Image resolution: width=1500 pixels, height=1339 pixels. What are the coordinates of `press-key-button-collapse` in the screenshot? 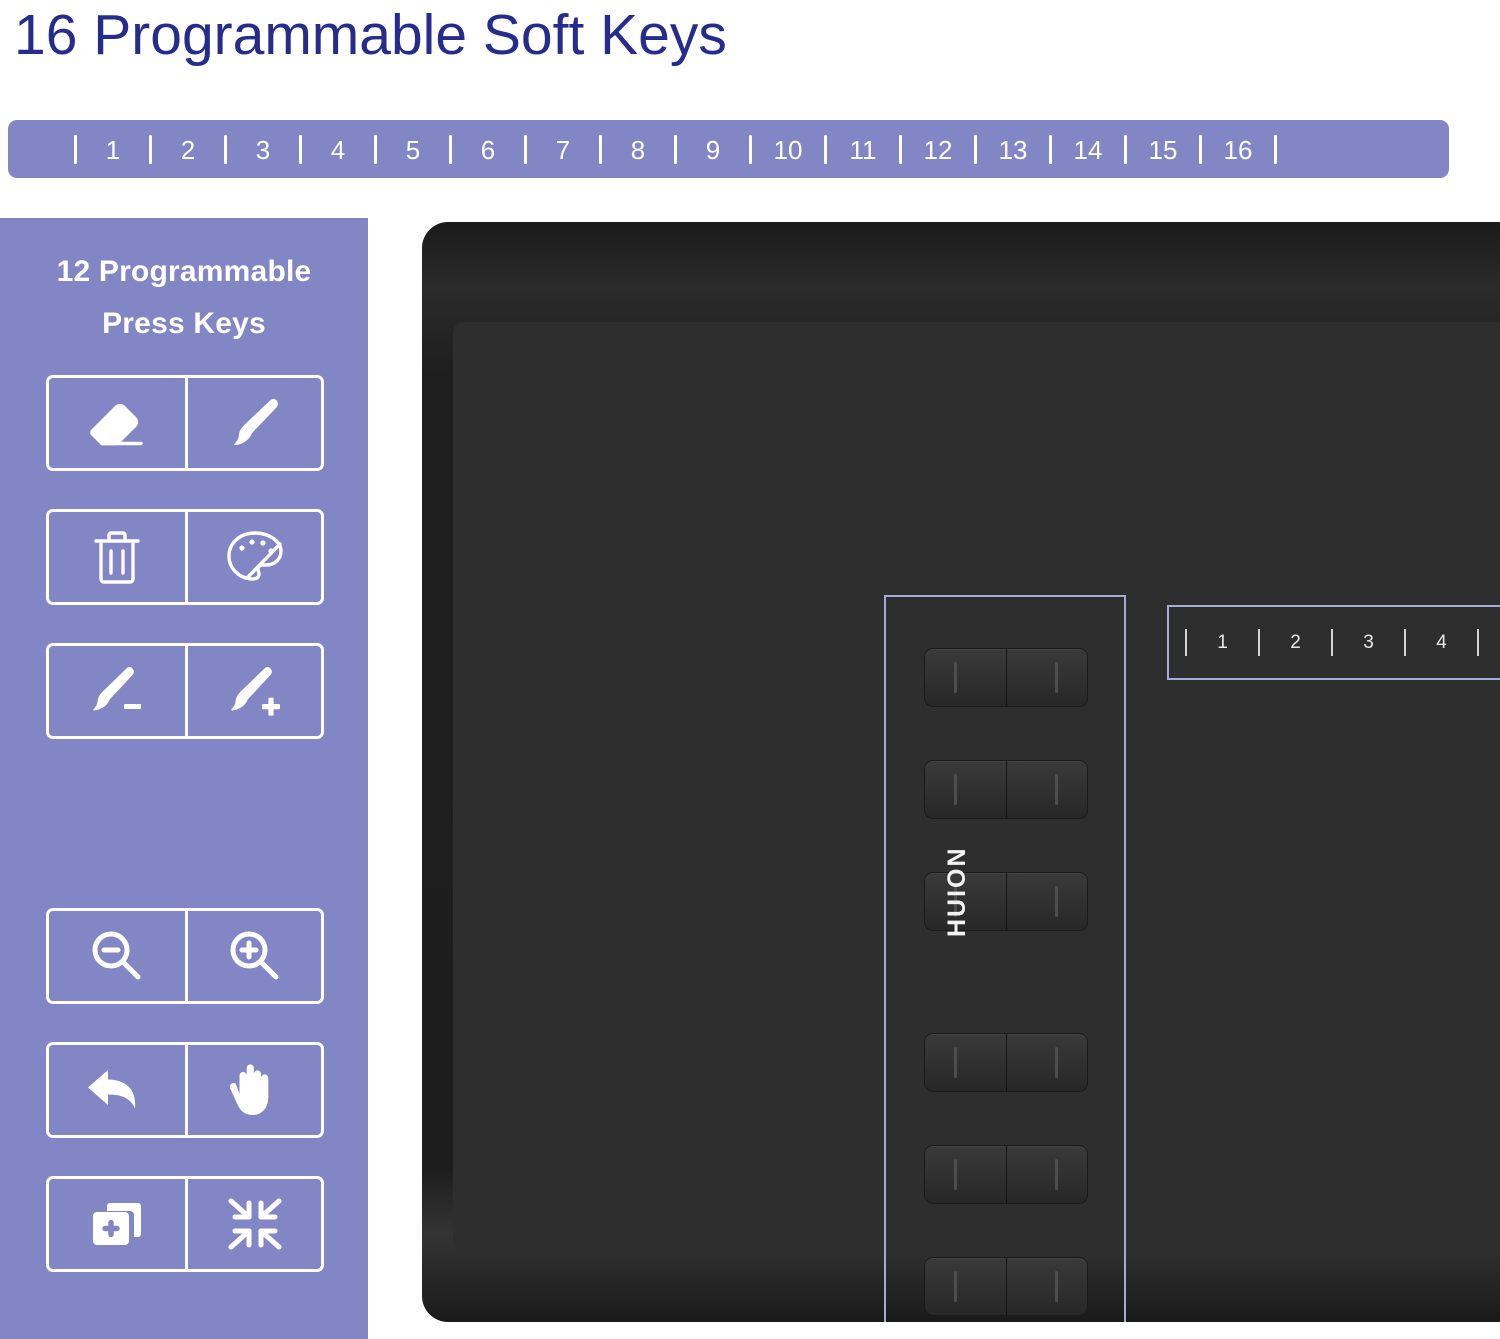 It's located at (253, 1224).